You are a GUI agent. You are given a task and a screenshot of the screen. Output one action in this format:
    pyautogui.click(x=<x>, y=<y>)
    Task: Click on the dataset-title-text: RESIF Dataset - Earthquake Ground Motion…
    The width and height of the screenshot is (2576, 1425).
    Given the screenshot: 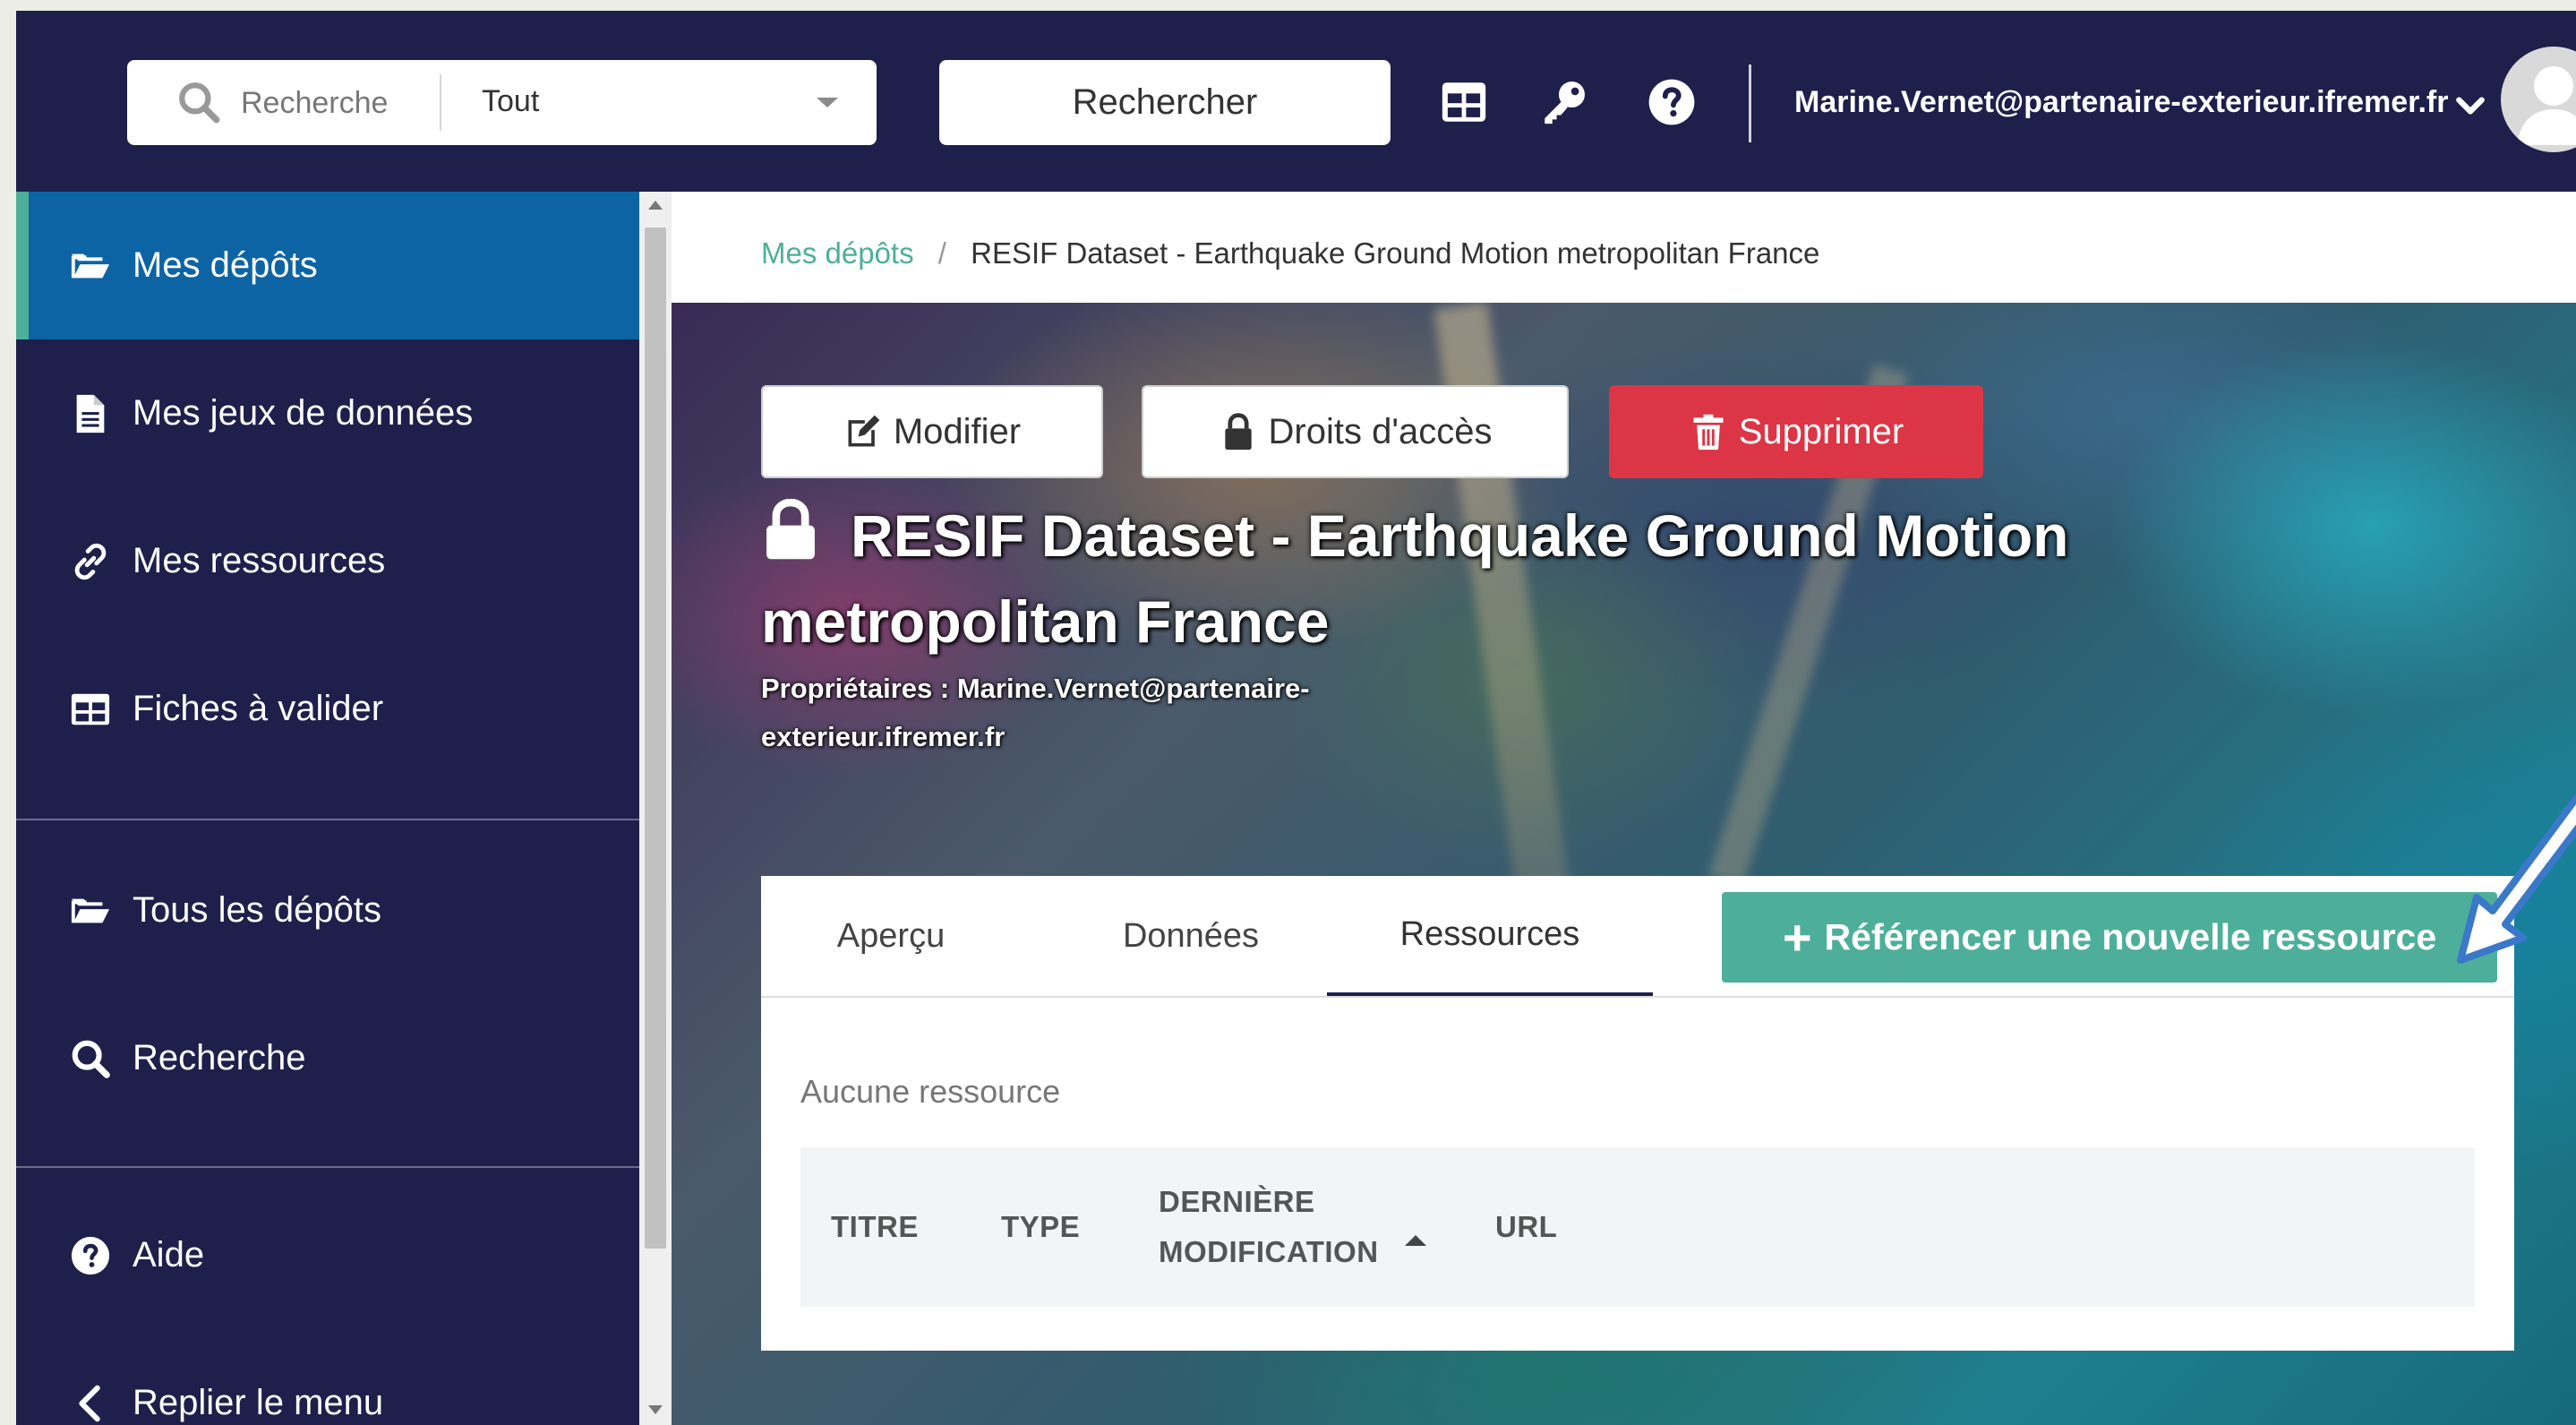 What is the action you would take?
    pyautogui.click(x=1415, y=578)
    